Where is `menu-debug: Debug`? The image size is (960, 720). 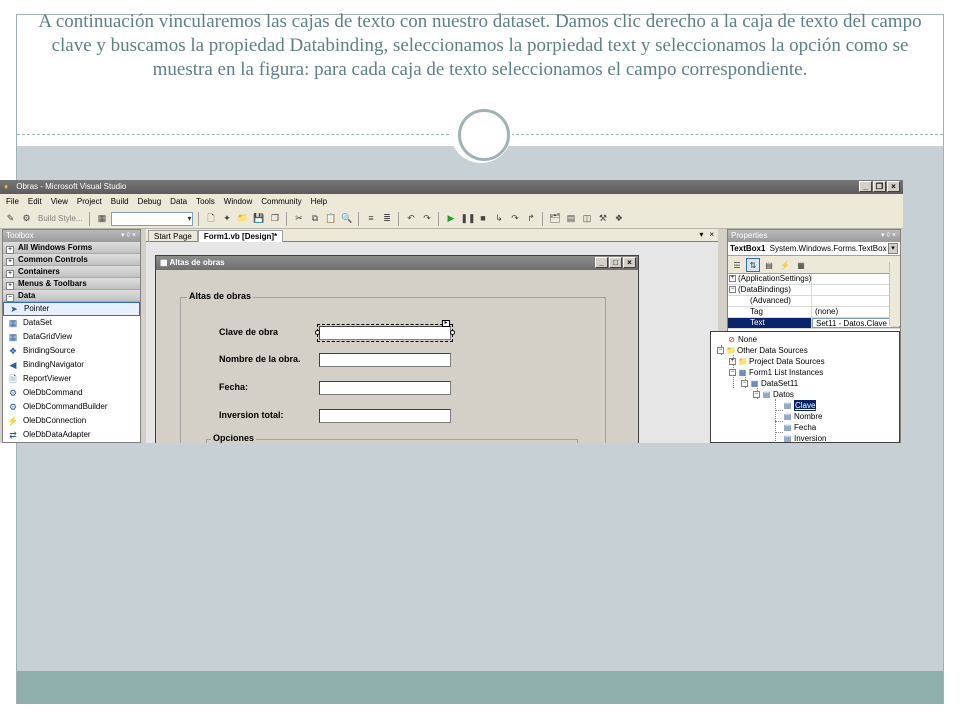 menu-debug: Debug is located at coordinates (150, 201).